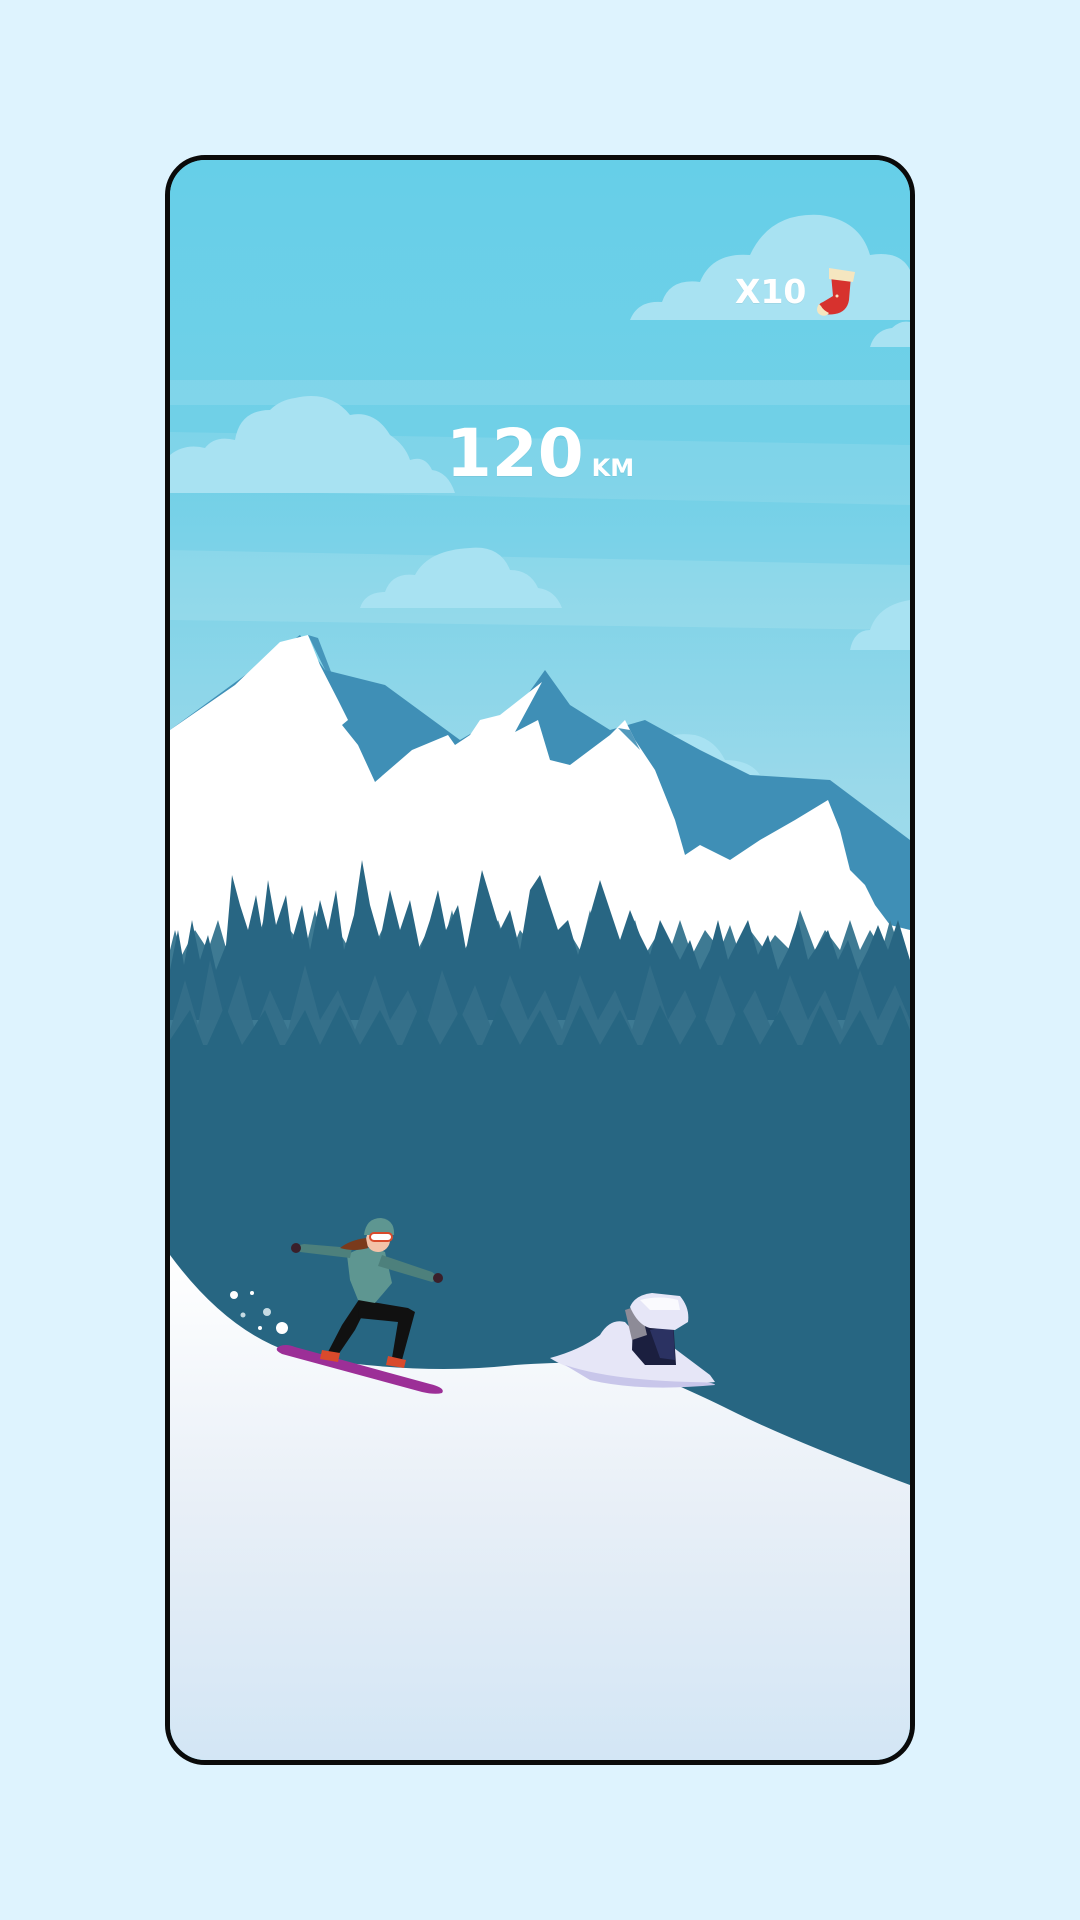 The image size is (1080, 1920). What do you see at coordinates (540, 392) in the screenshot?
I see `sky-band` at bounding box center [540, 392].